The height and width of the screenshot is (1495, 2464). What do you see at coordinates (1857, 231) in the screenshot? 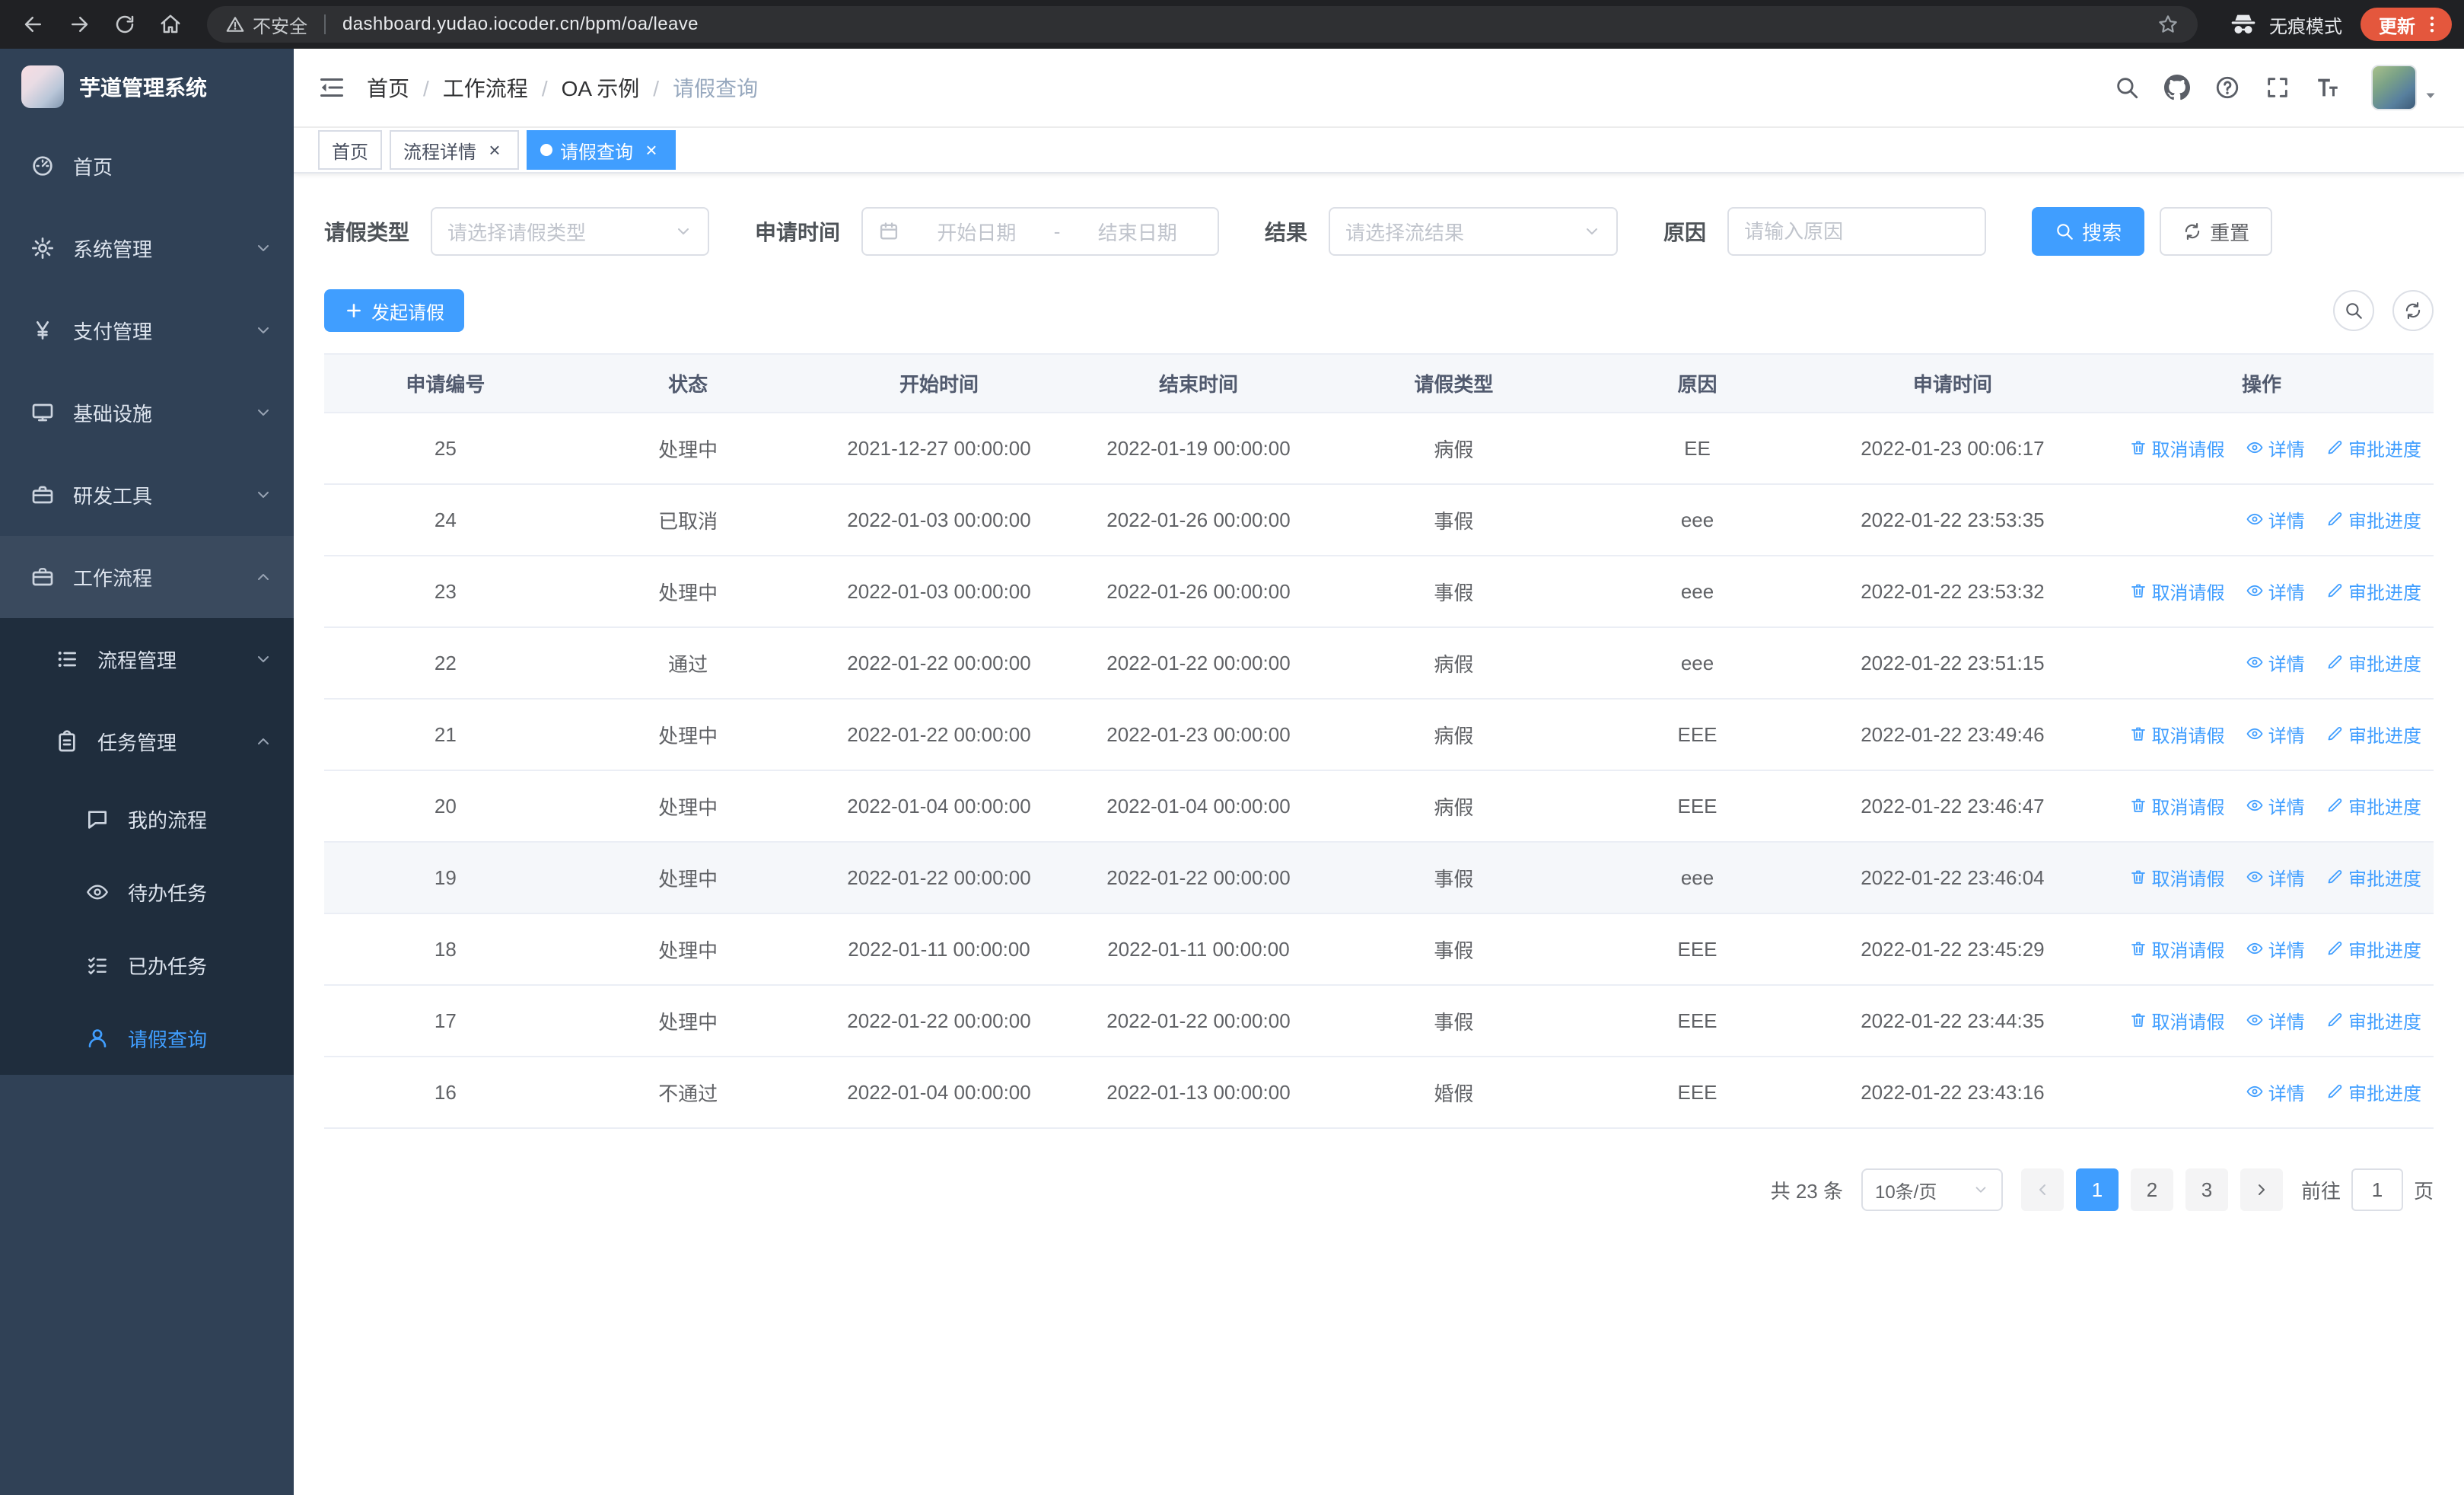
I see `reason-input` at bounding box center [1857, 231].